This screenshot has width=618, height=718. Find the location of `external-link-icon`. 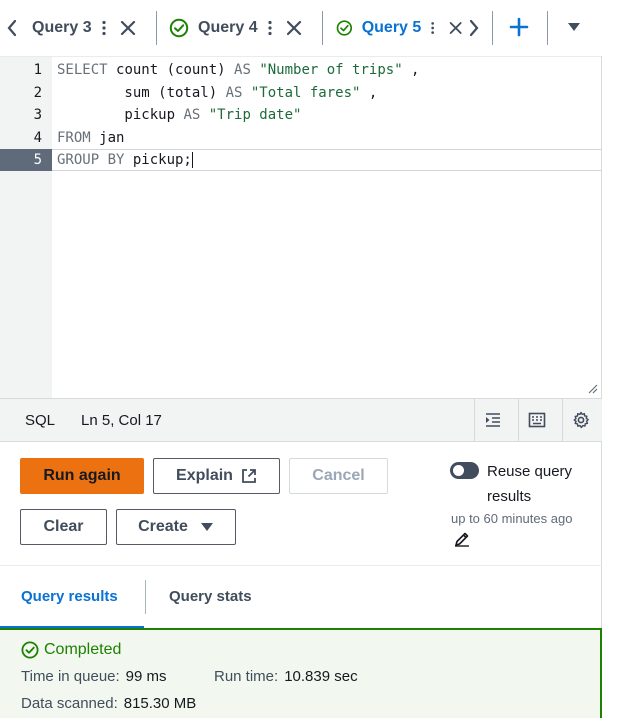

external-link-icon is located at coordinates (249, 476).